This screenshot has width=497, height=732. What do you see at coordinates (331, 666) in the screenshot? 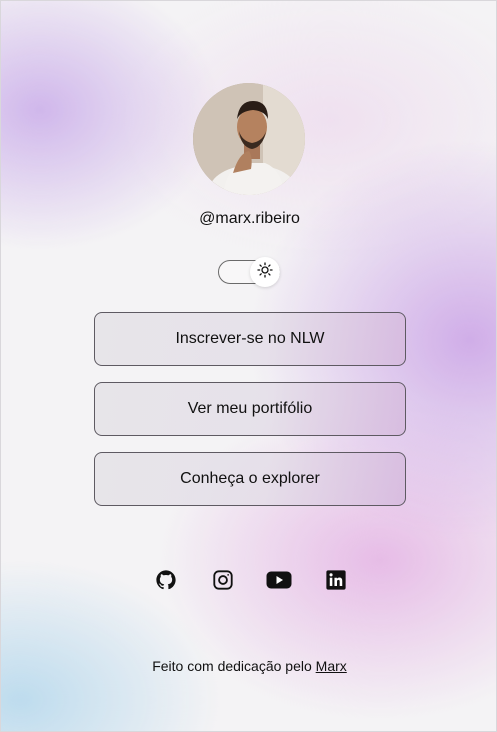
I see `footer-author-link: Marx` at bounding box center [331, 666].